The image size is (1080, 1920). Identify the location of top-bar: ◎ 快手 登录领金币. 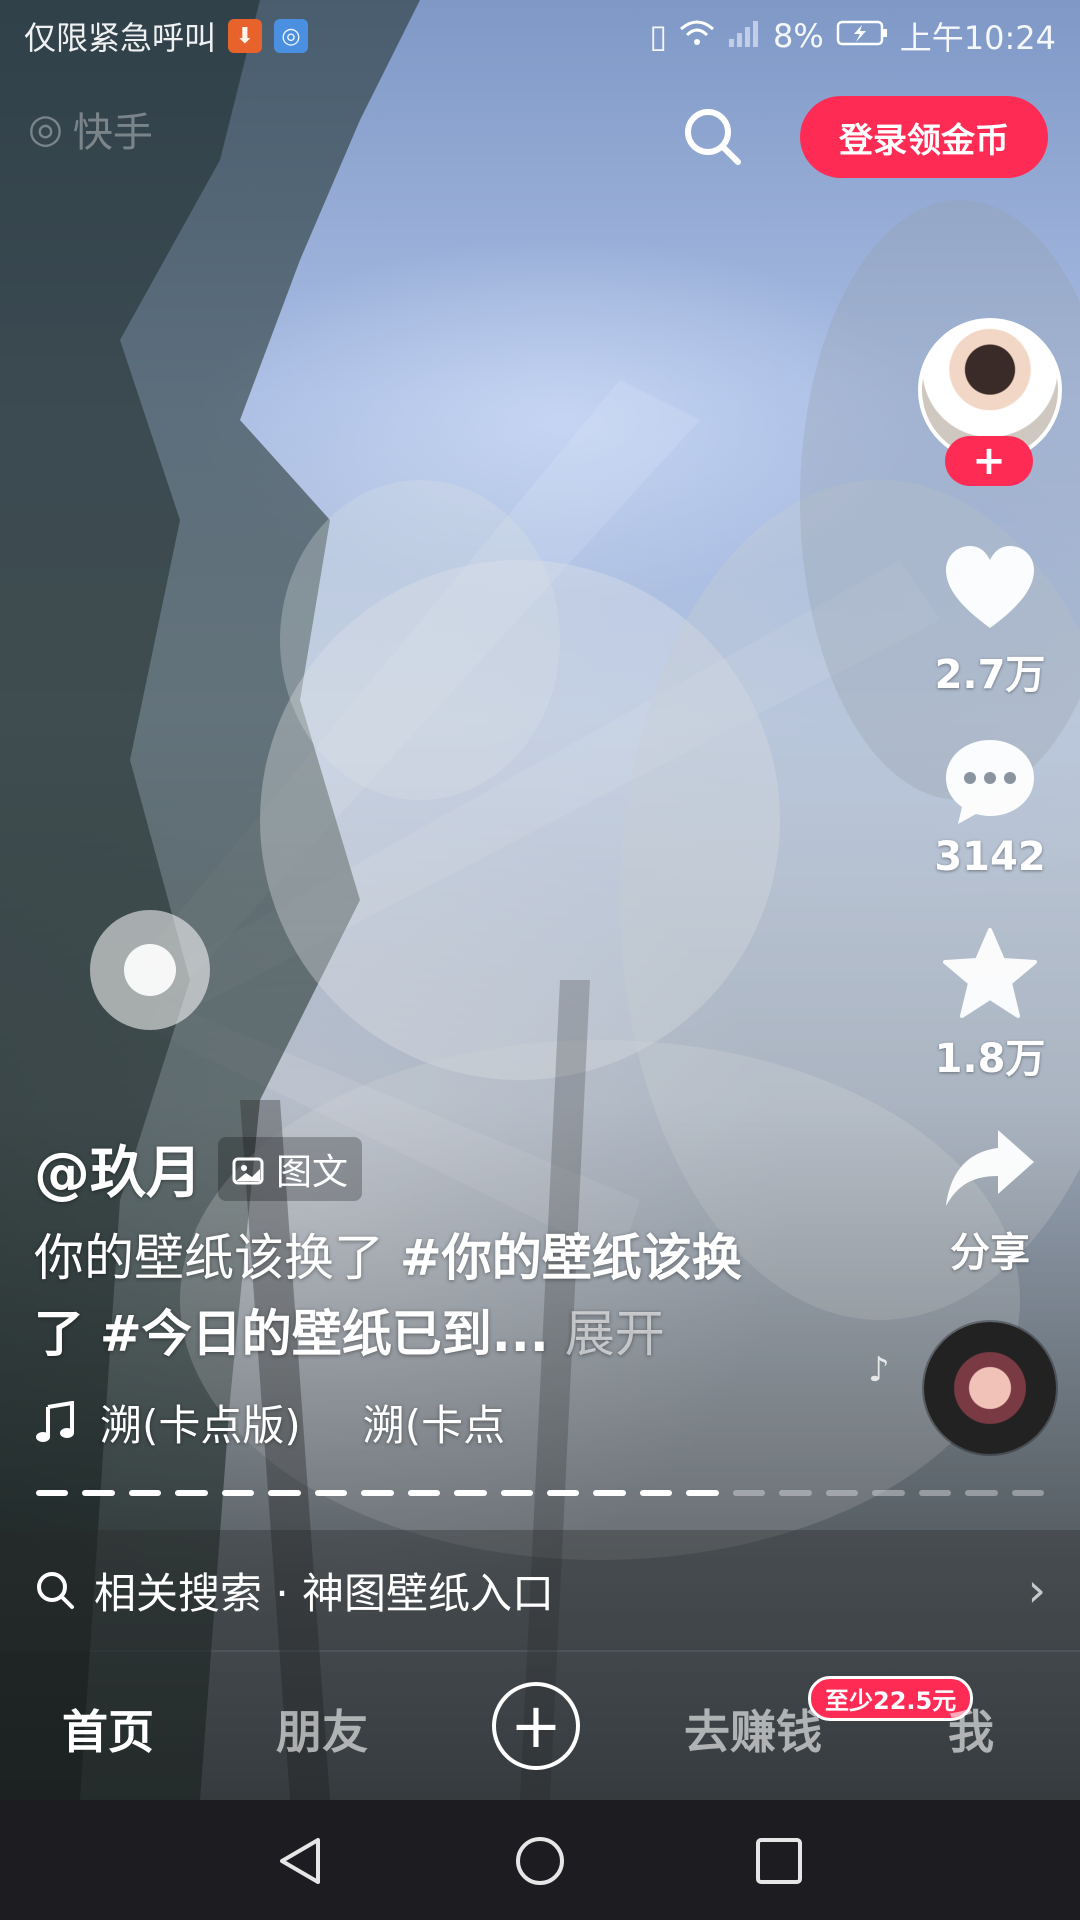
(540, 137).